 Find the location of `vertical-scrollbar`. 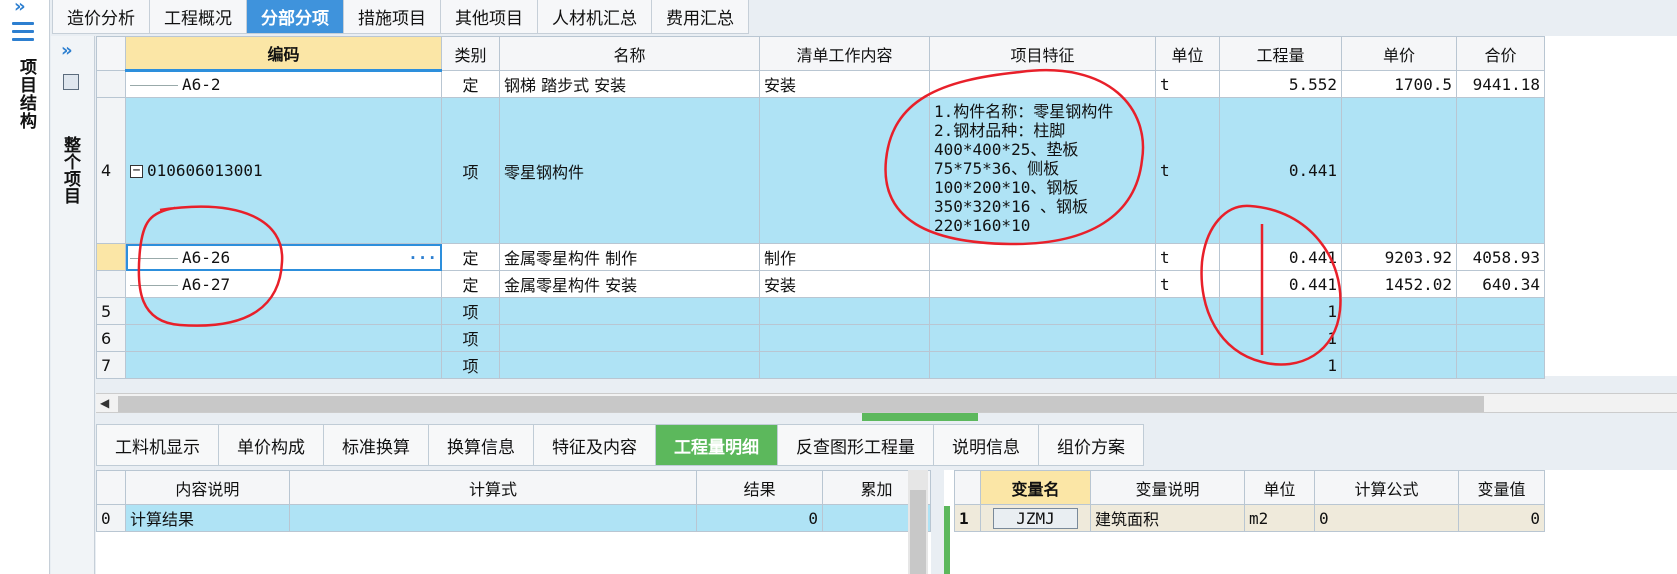

vertical-scrollbar is located at coordinates (918, 522).